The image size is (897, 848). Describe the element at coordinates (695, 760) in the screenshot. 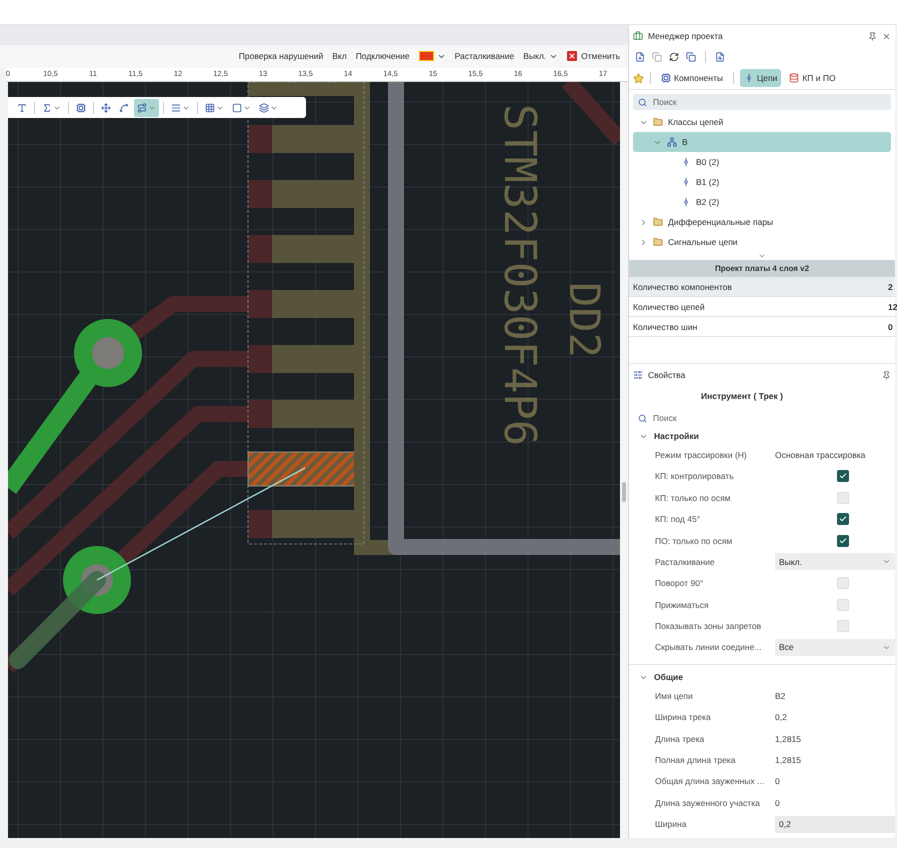

I see `property-label: Полная длина трека` at that location.